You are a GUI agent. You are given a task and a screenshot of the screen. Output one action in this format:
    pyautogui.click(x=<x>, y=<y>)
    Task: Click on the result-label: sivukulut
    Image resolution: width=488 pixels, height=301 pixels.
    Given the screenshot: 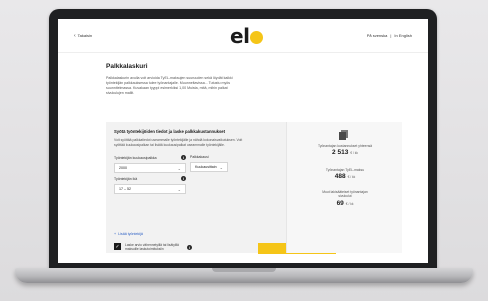 What is the action you would take?
    pyautogui.click(x=345, y=196)
    